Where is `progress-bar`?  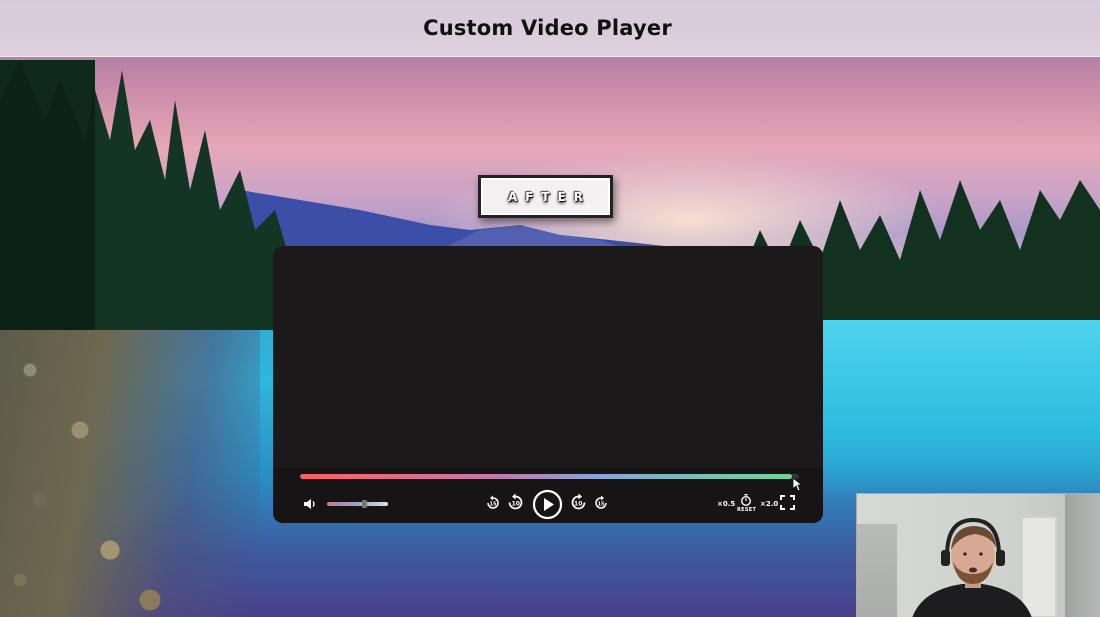
progress-bar is located at coordinates (549, 476).